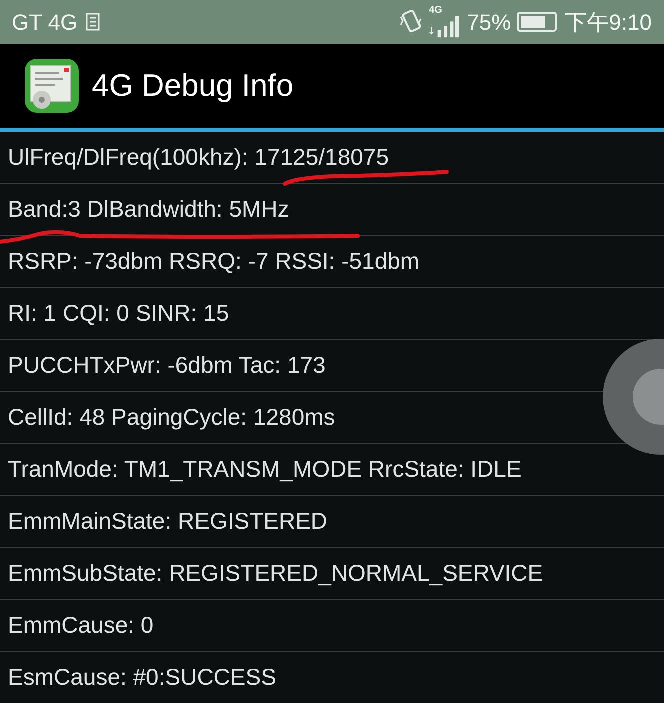 The width and height of the screenshot is (664, 703). I want to click on info-text: CellId: 48 PagingCycle: 1280ms, so click(172, 417).